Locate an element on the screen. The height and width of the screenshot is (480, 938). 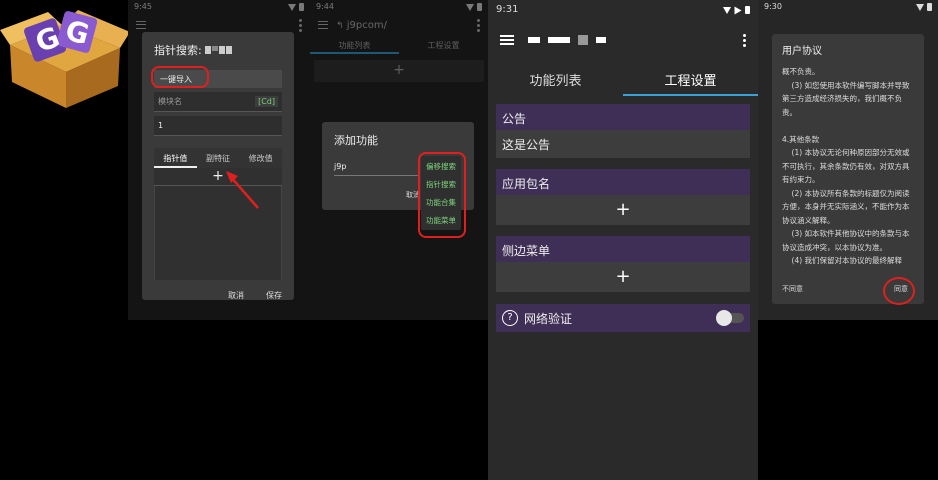
add-package-button: + is located at coordinates (623, 210).